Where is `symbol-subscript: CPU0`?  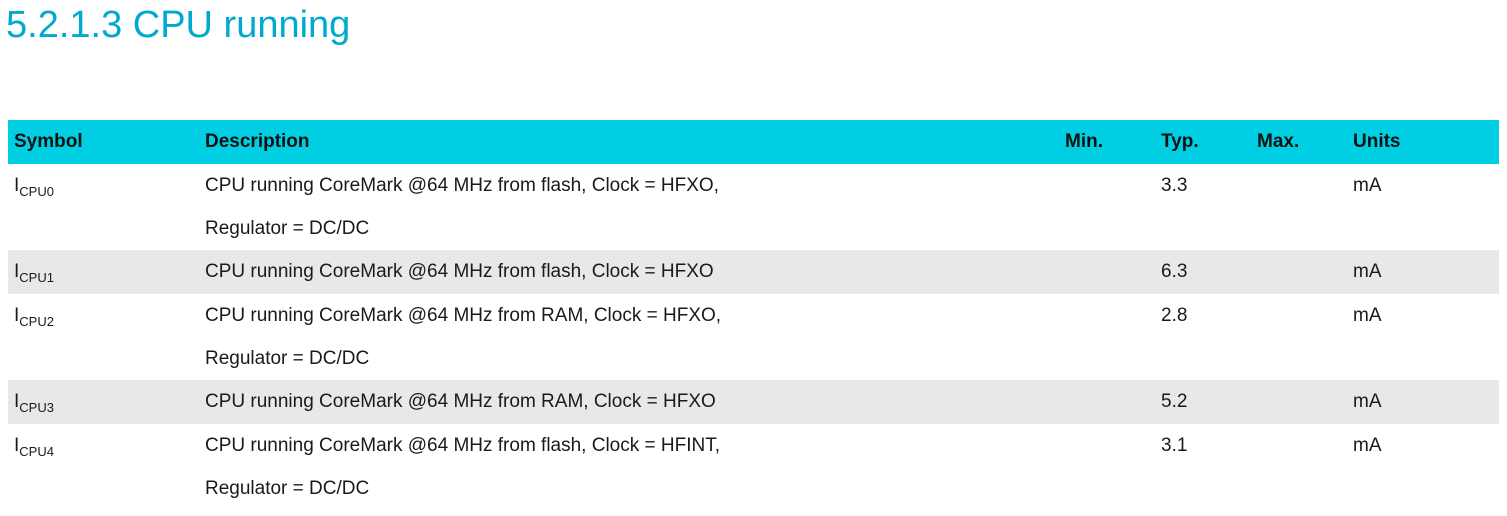 symbol-subscript: CPU0 is located at coordinates (36, 191).